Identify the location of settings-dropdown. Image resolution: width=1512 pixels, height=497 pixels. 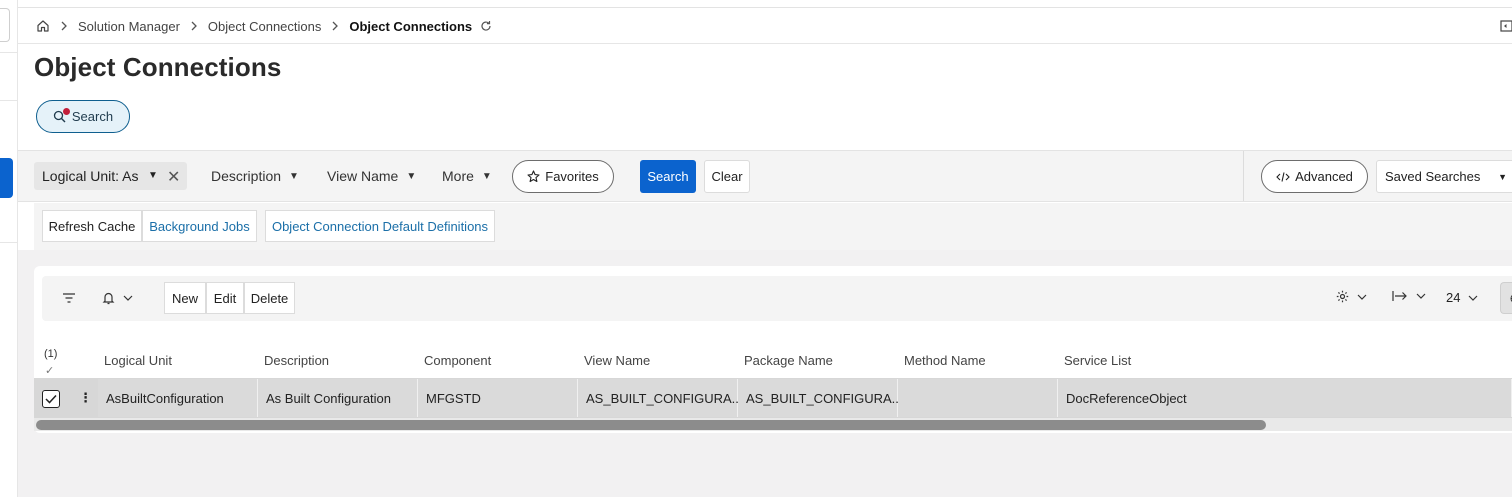
(1351, 296).